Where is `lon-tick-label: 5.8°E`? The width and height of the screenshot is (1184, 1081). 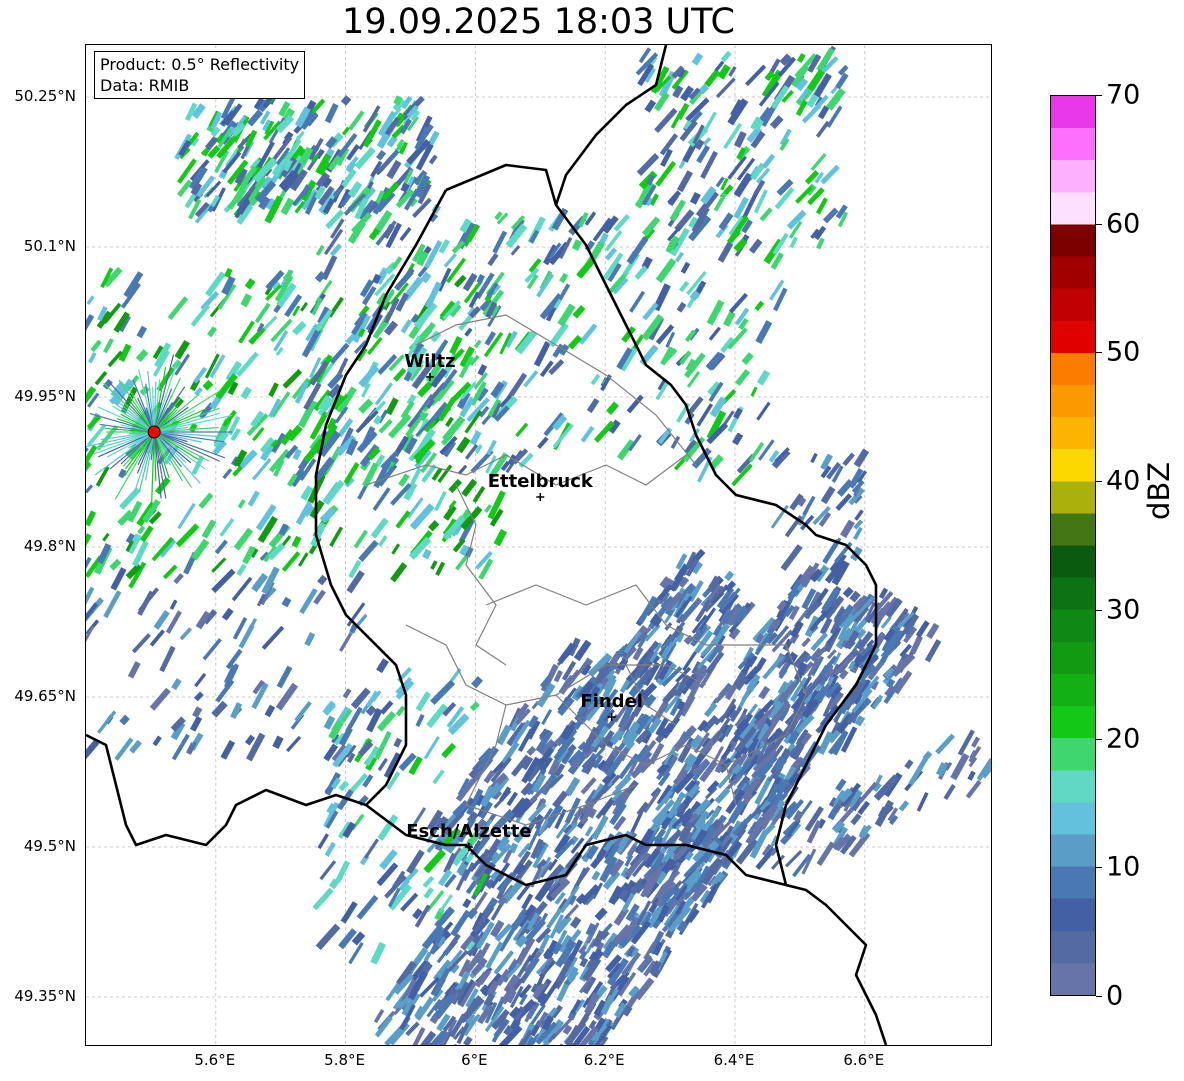 lon-tick-label: 5.8°E is located at coordinates (345, 1060).